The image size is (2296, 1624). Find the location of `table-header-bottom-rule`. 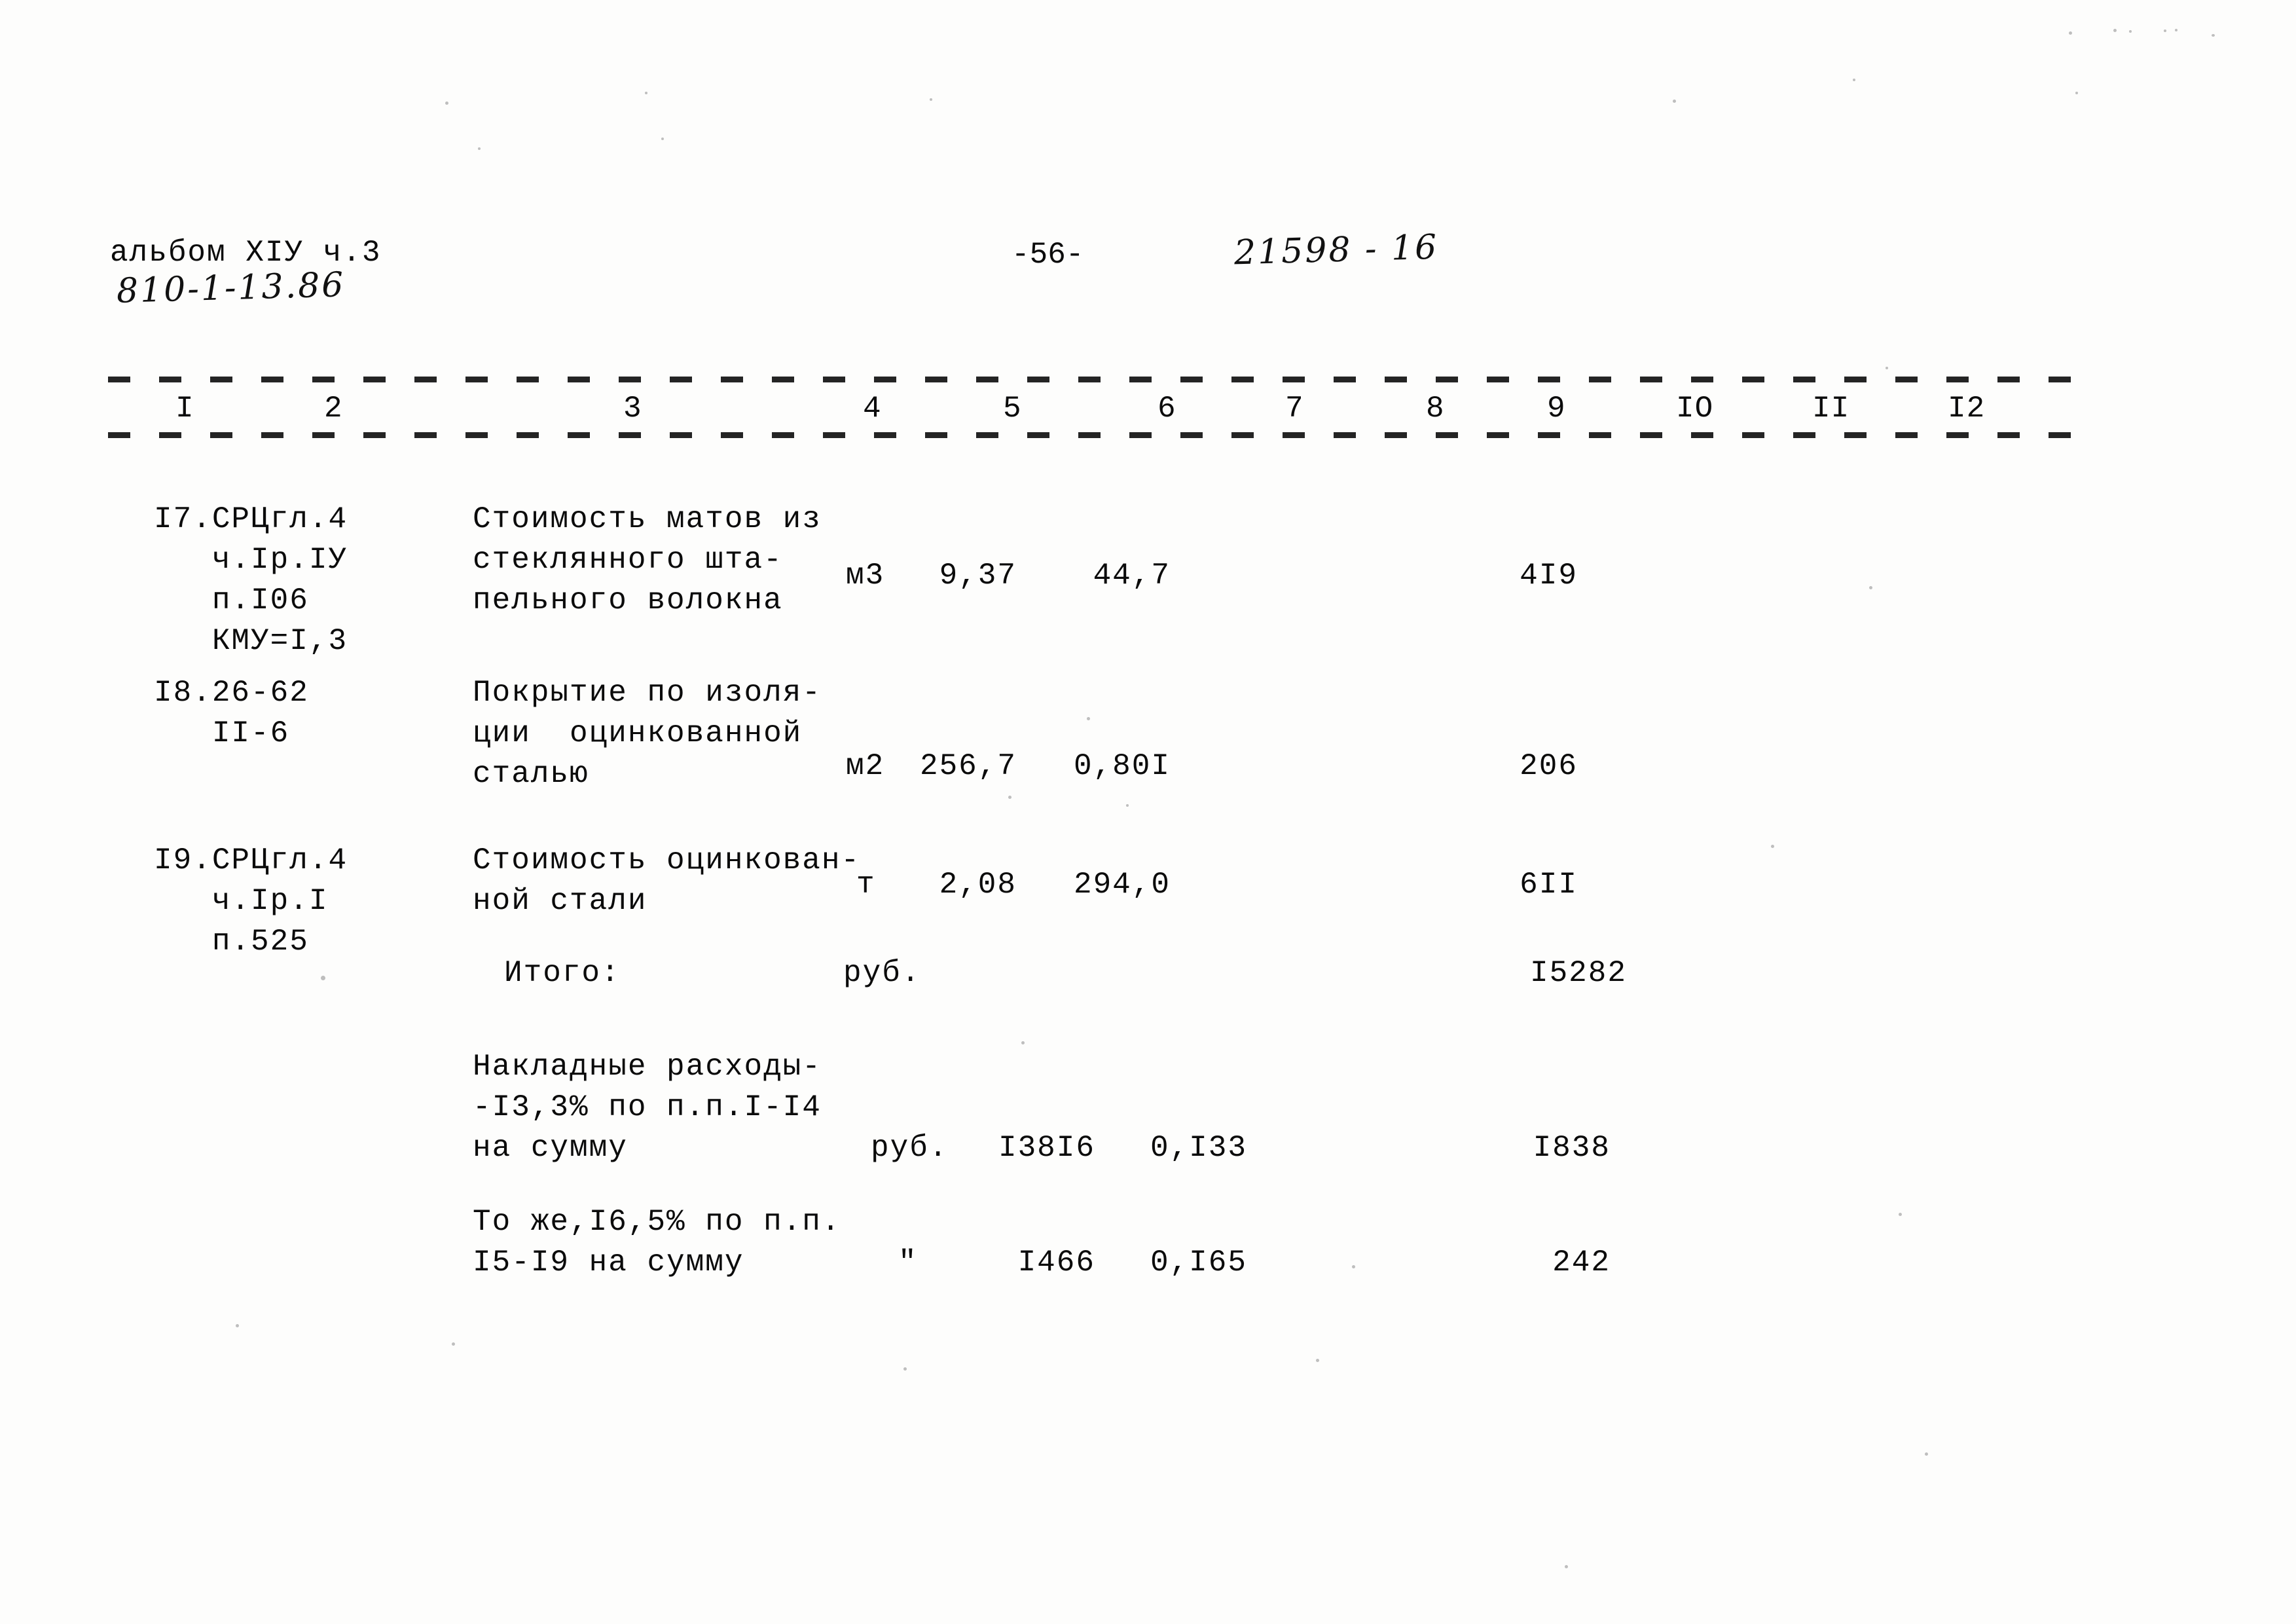

table-header-bottom-rule is located at coordinates (1090, 435).